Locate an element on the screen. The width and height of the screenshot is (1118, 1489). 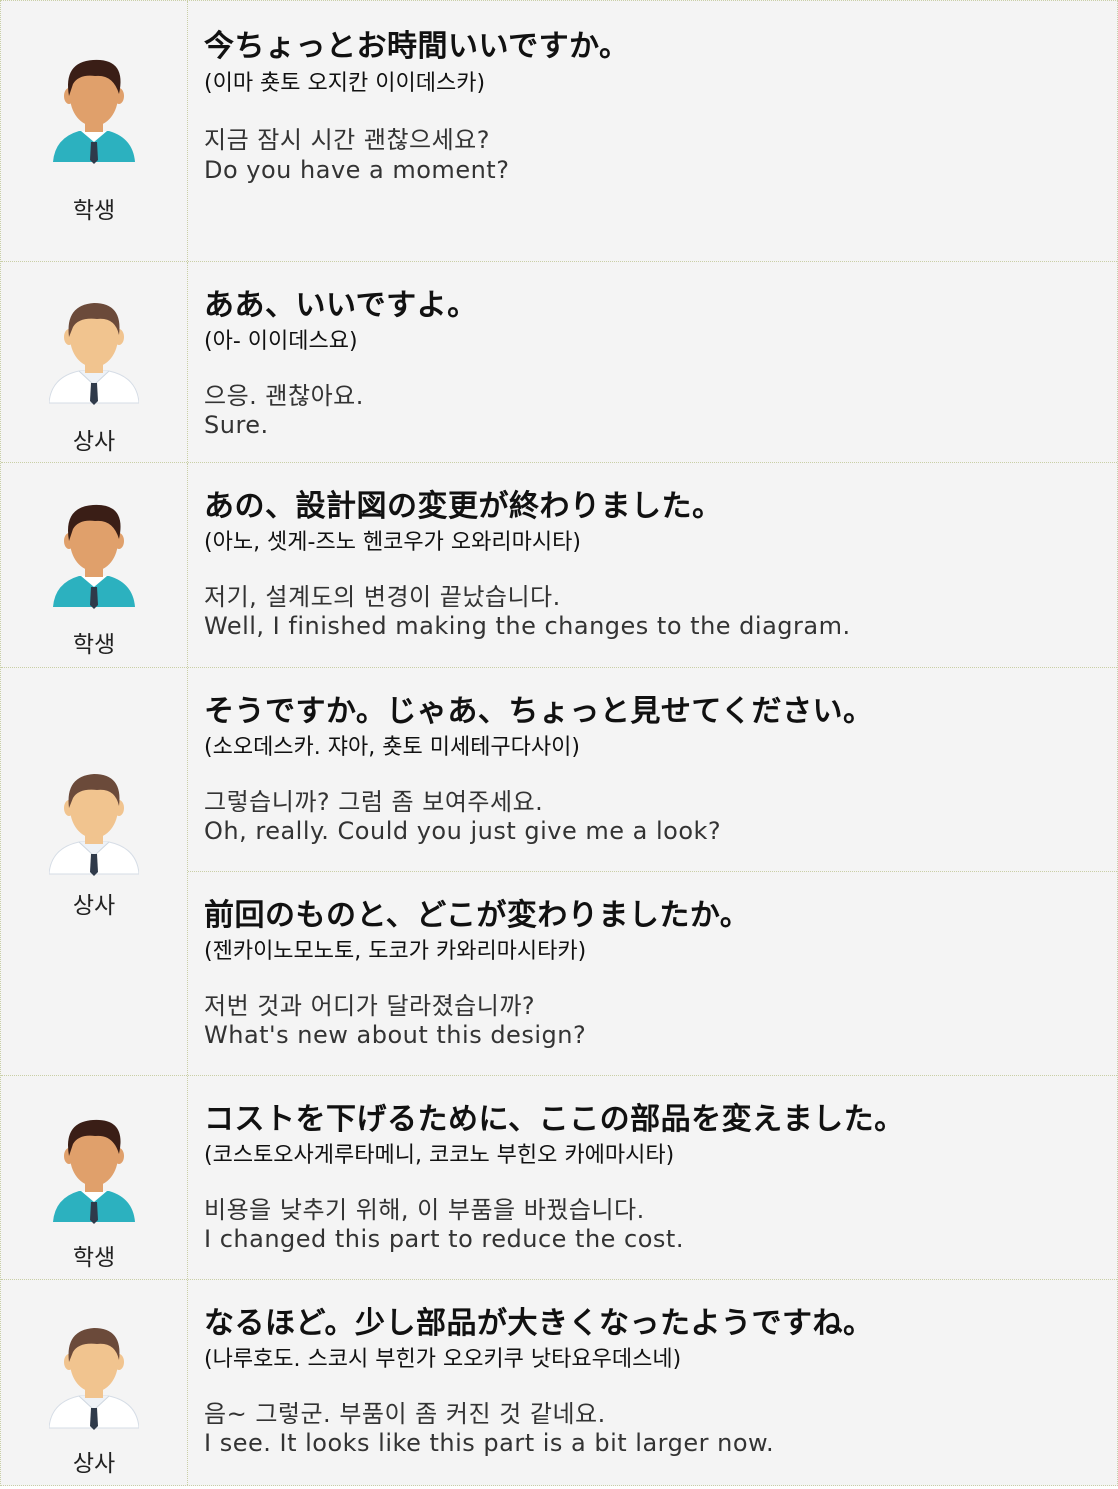
korean-translation: 비용을 낮추기 위해, 이 부품을 바꿨습니다. is located at coordinates (424, 1210).